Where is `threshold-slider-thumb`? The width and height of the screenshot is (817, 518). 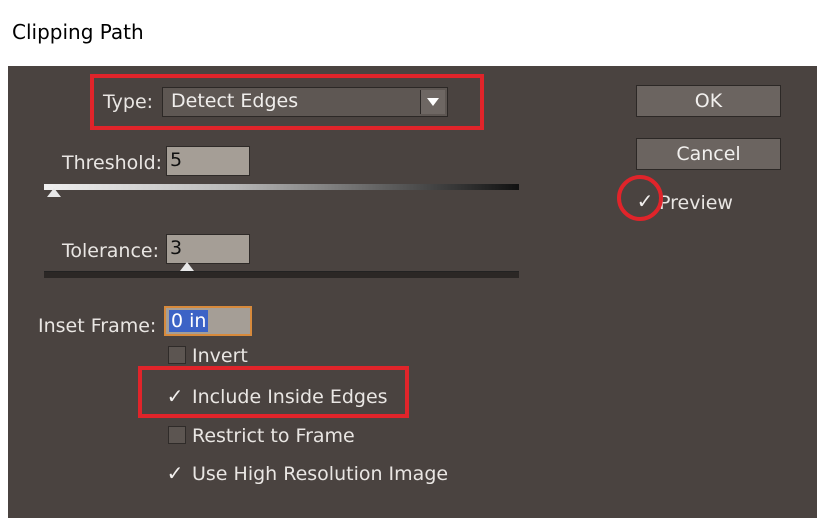
threshold-slider-thumb is located at coordinates (53, 192).